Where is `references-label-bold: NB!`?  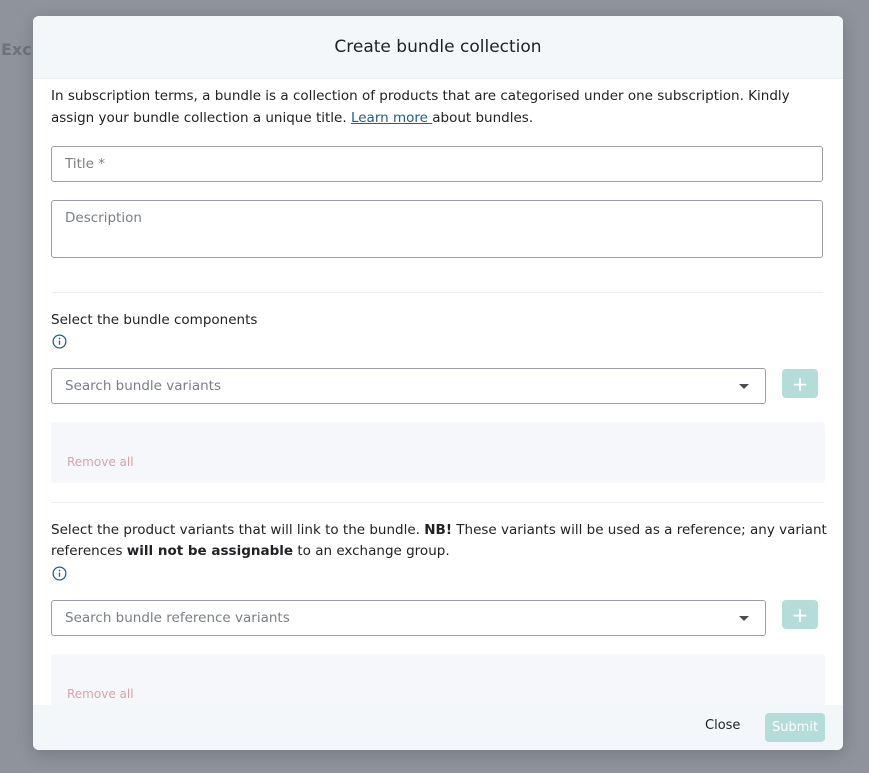 references-label-bold: NB! is located at coordinates (438, 530).